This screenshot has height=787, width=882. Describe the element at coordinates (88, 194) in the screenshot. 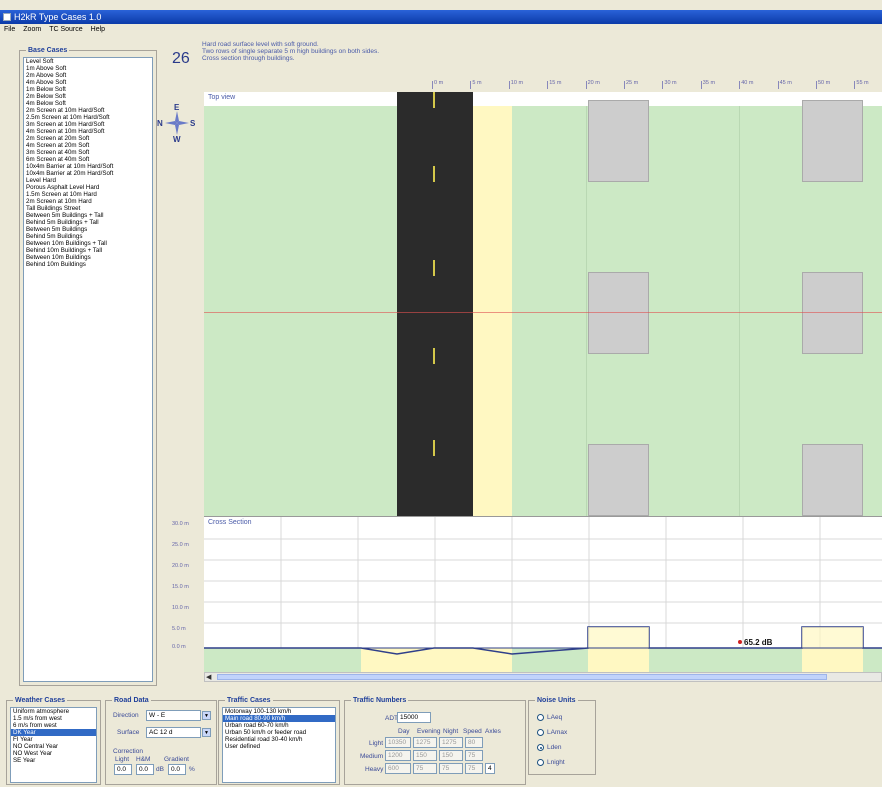

I see `list-item: 1.5m Screen at 10m Hard` at that location.